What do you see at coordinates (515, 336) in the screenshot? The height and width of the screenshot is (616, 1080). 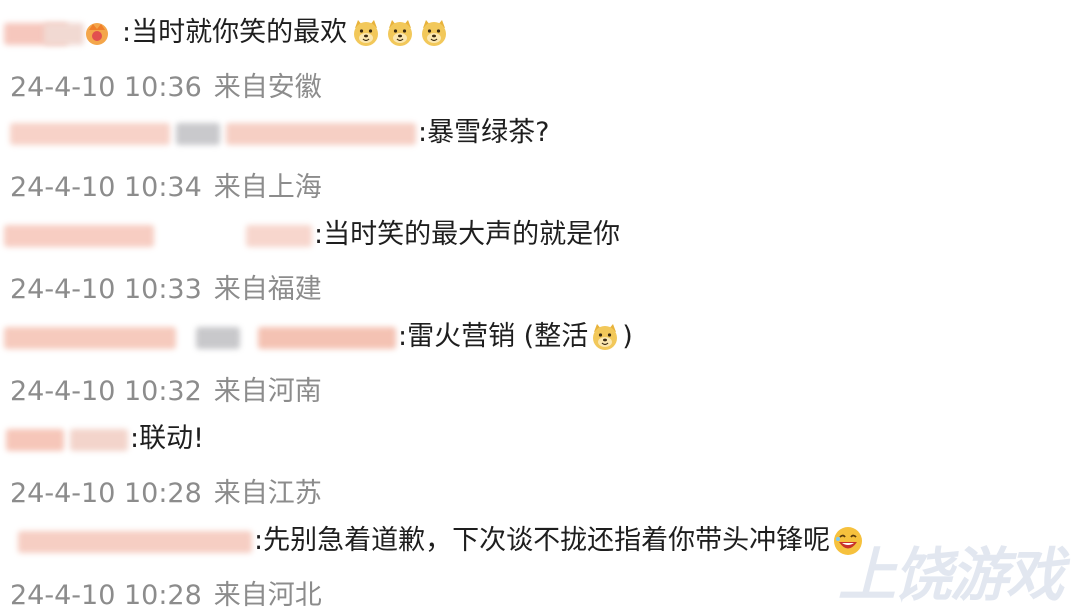 I see `comment-text: :雷火营销 (整活 )` at bounding box center [515, 336].